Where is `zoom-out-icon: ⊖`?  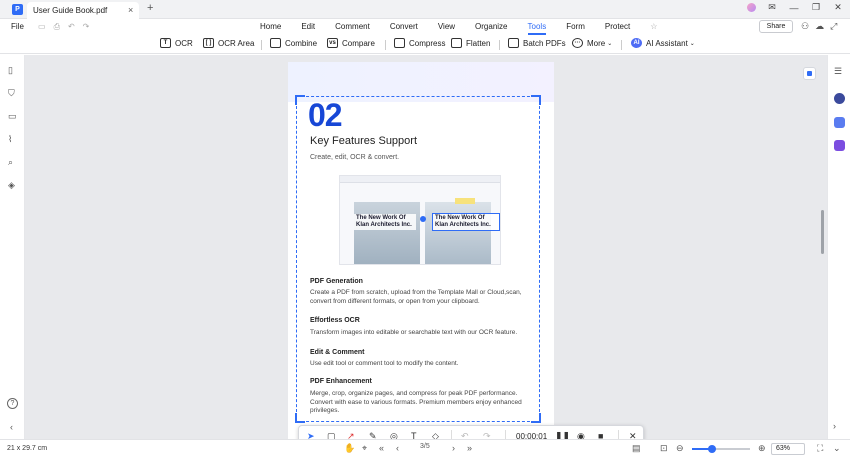
zoom-out-icon: ⊖ is located at coordinates (680, 448).